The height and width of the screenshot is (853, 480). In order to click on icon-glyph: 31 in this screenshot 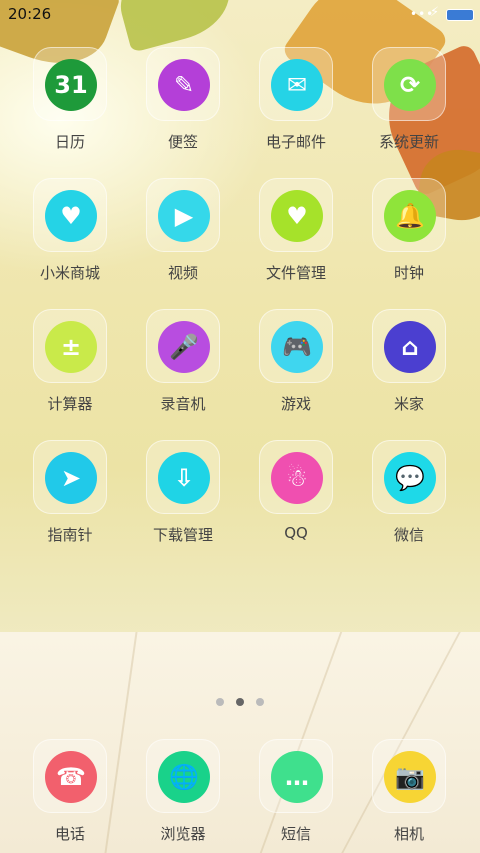, I will do `click(71, 85)`.